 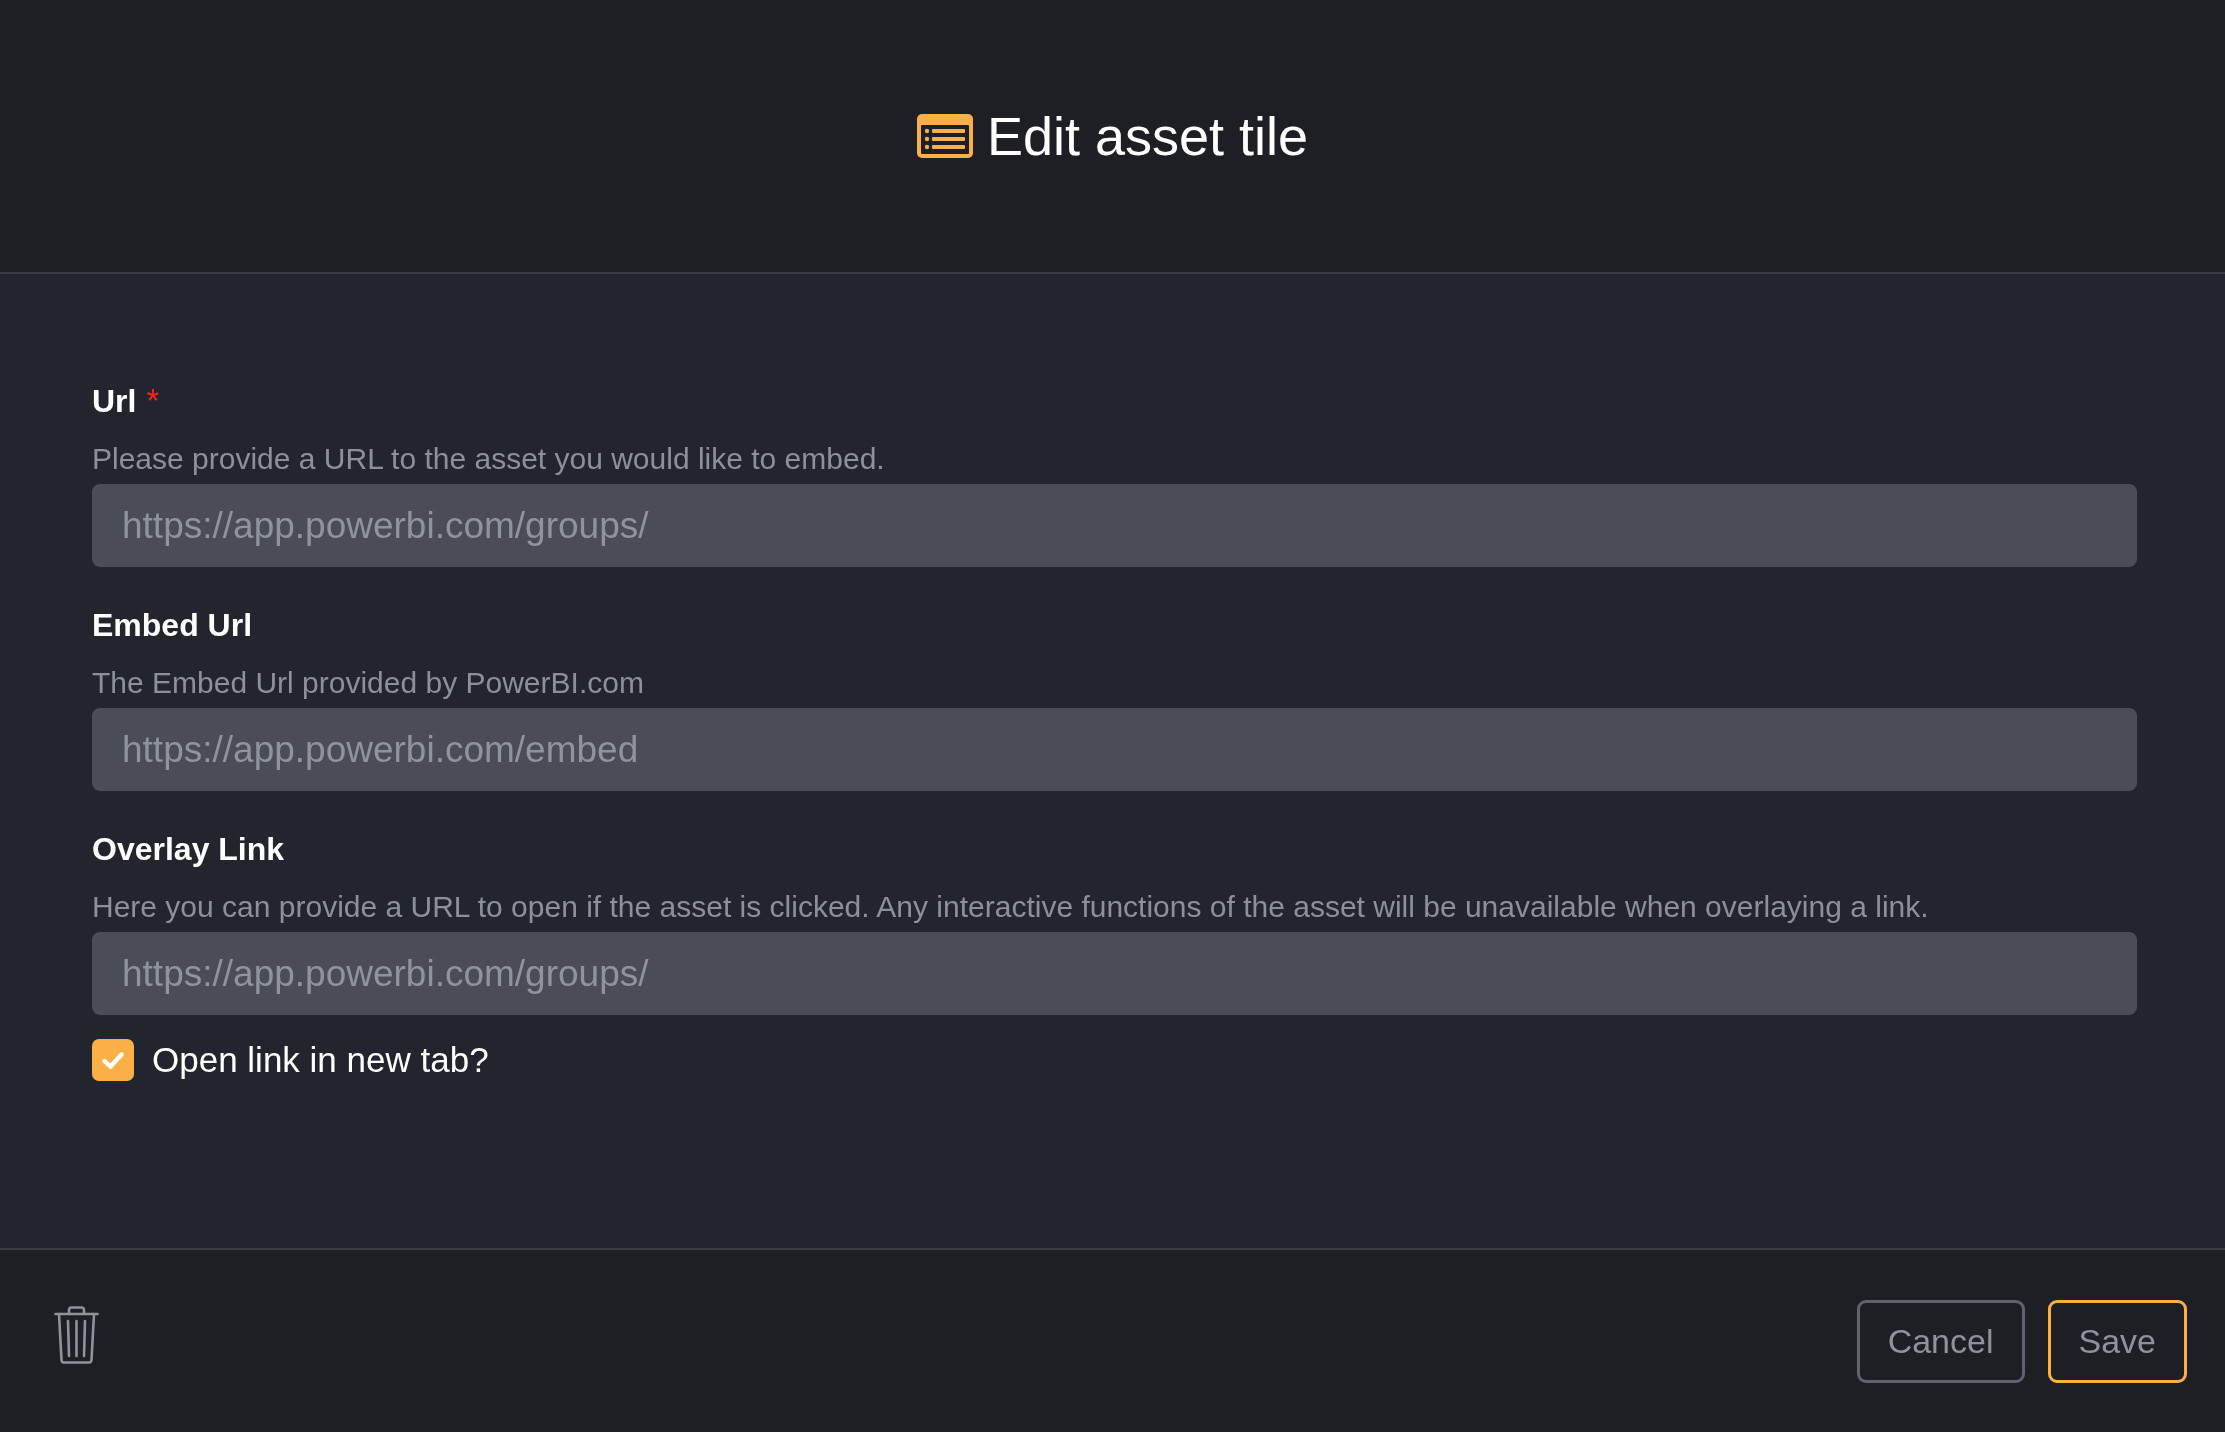 I want to click on dialog-title: Edit asset tile, so click(x=1147, y=136).